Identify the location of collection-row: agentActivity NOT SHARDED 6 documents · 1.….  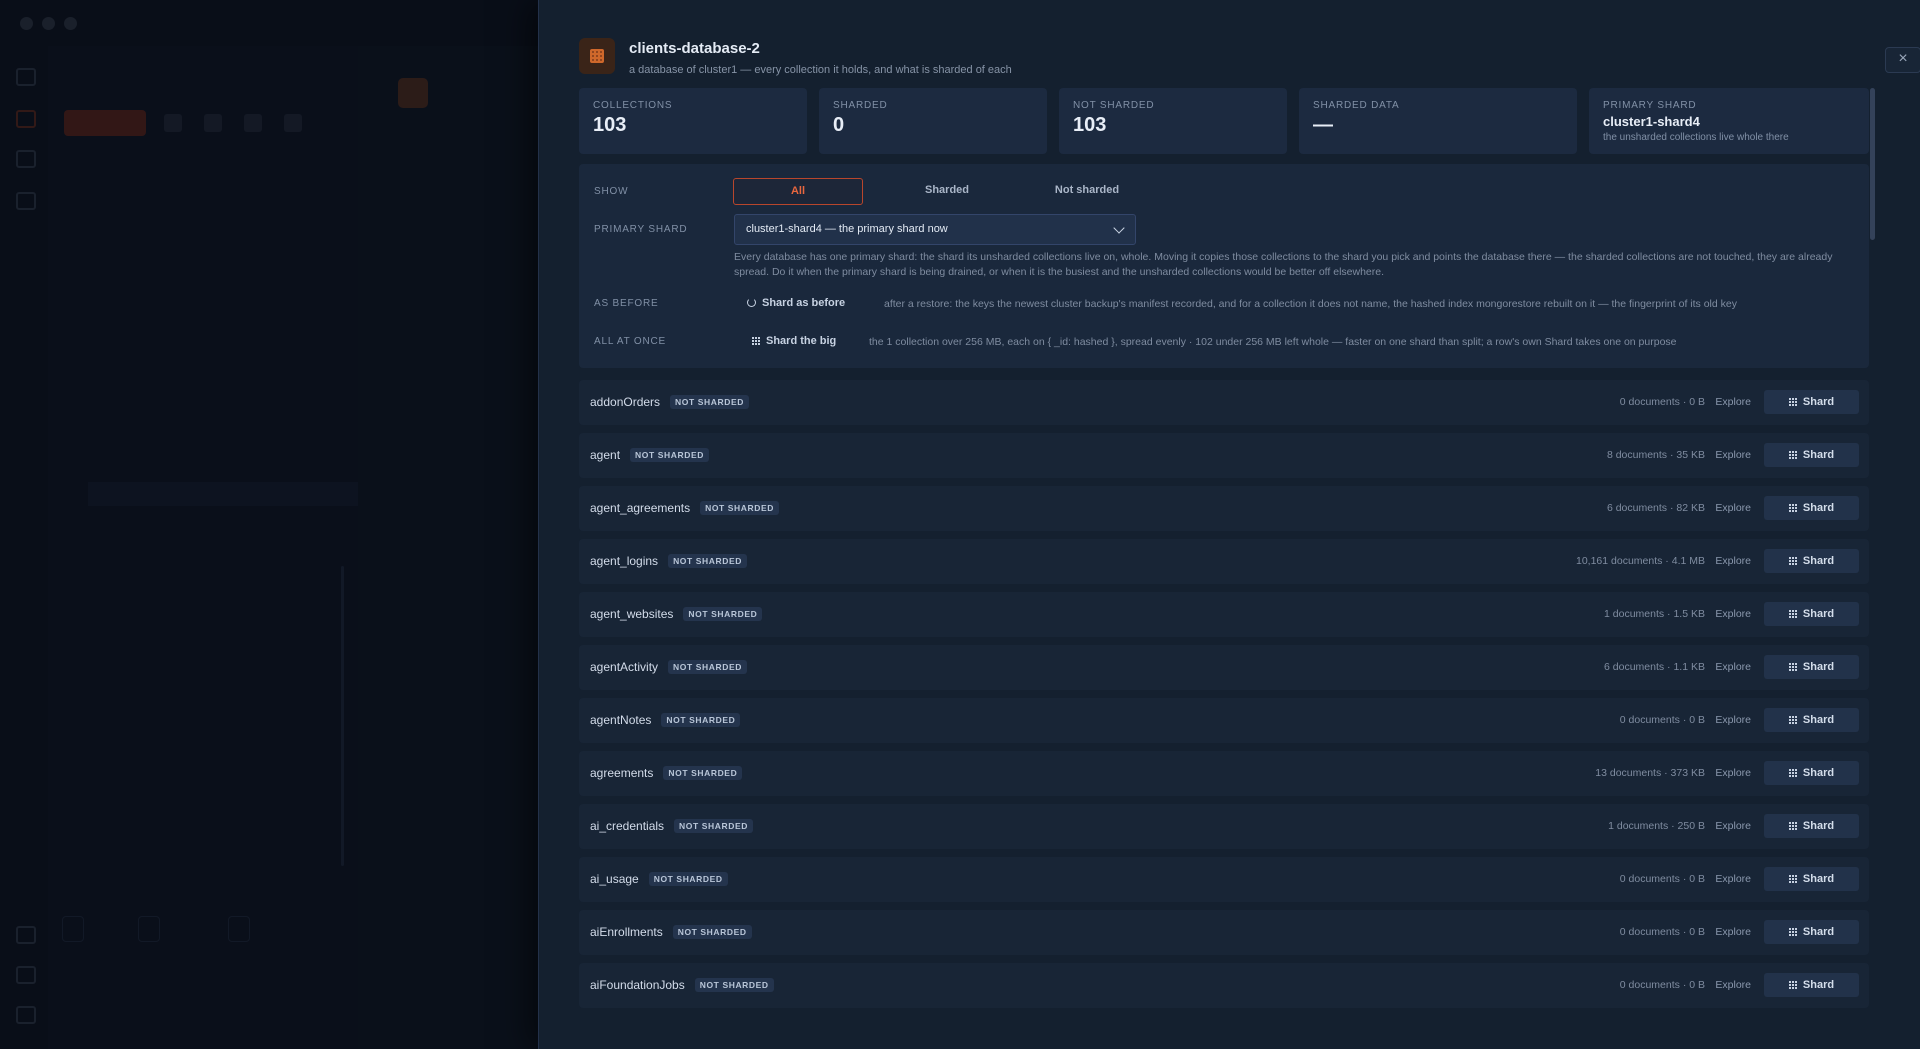
(1224, 667).